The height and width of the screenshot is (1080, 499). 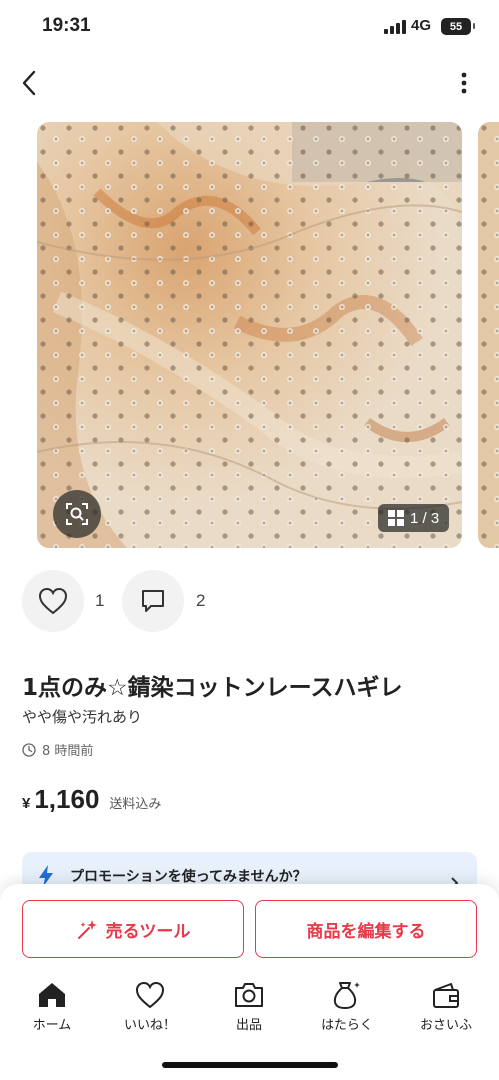 I want to click on price: ¥ 1,160 送料込み, so click(x=91, y=799).